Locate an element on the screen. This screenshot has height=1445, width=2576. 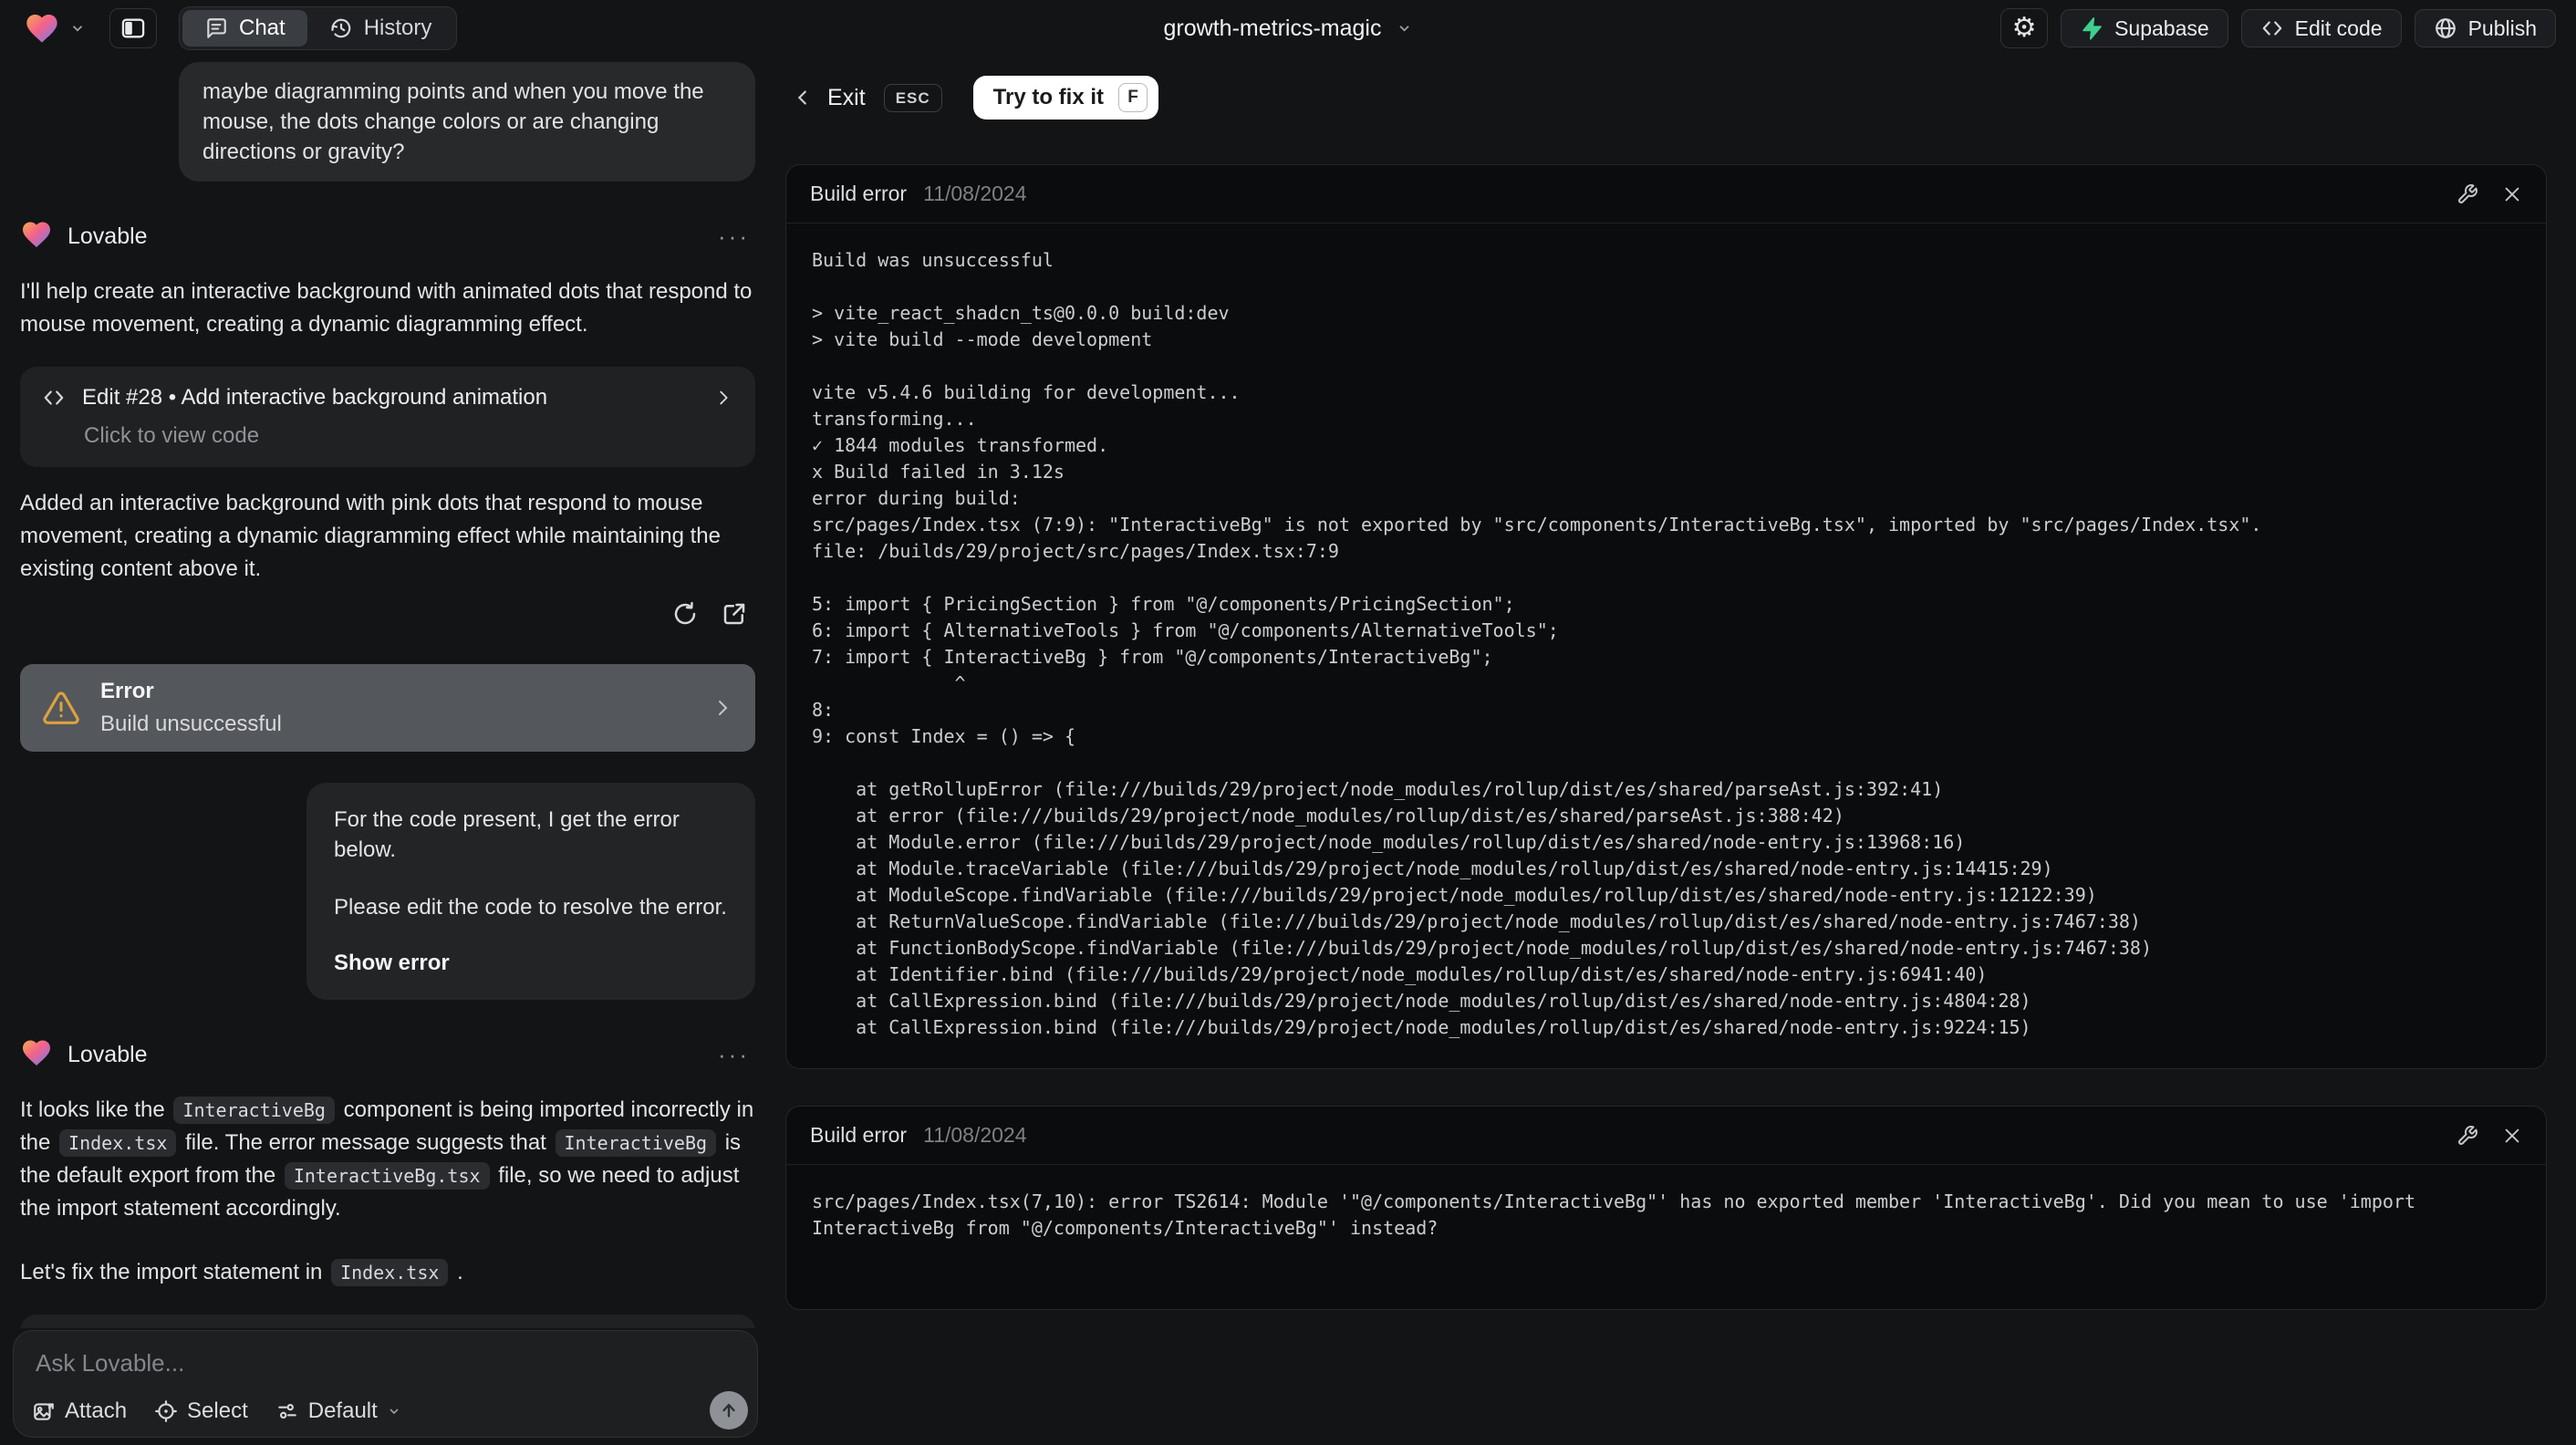
select-button: Select is located at coordinates (201, 1411).